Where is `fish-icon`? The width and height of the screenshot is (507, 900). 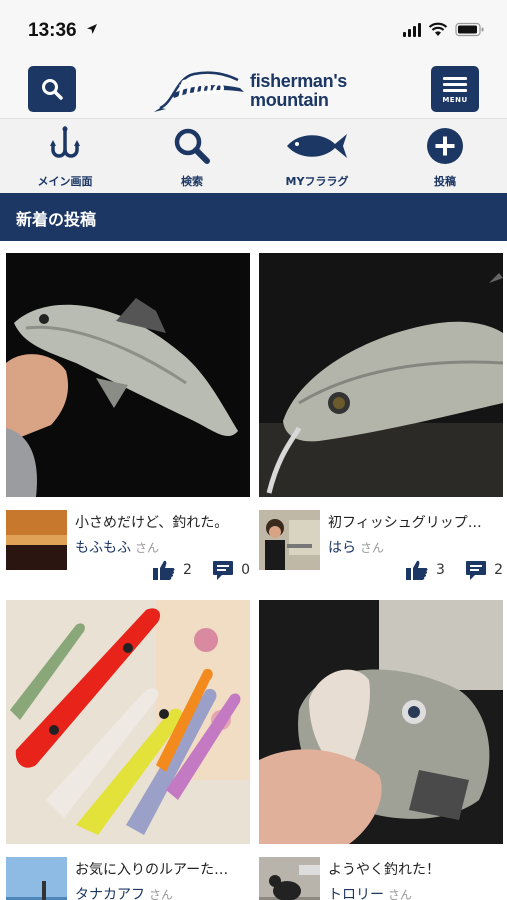
fish-icon is located at coordinates (317, 146).